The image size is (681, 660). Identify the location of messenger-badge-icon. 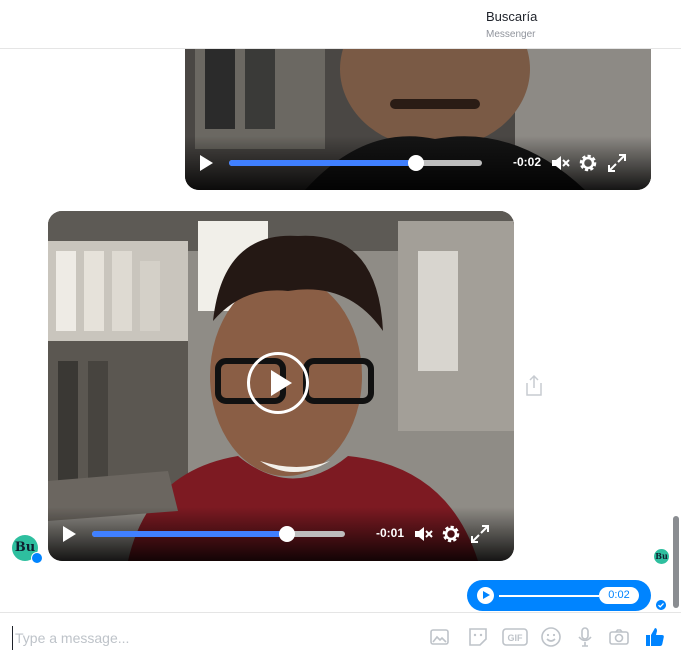
(37, 558).